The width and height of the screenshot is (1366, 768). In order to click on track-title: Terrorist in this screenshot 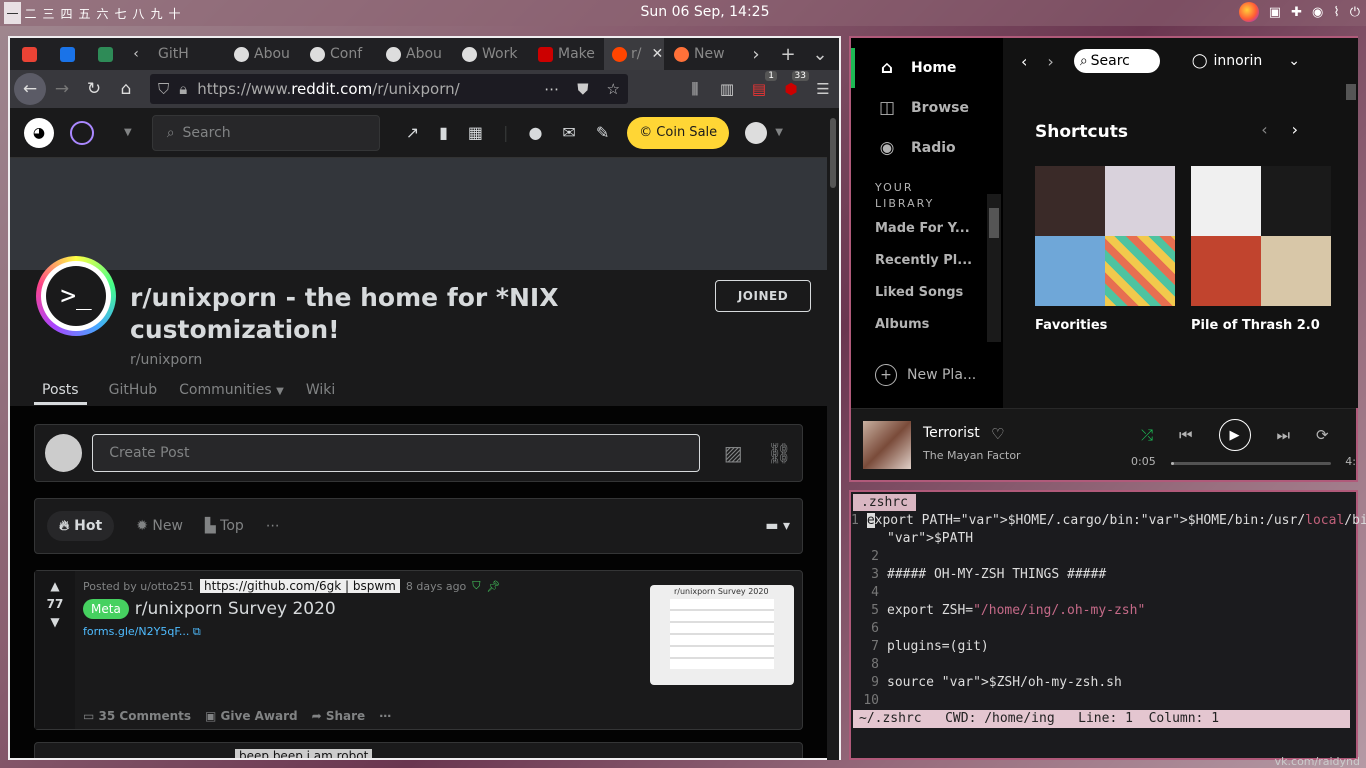, I will do `click(951, 433)`.